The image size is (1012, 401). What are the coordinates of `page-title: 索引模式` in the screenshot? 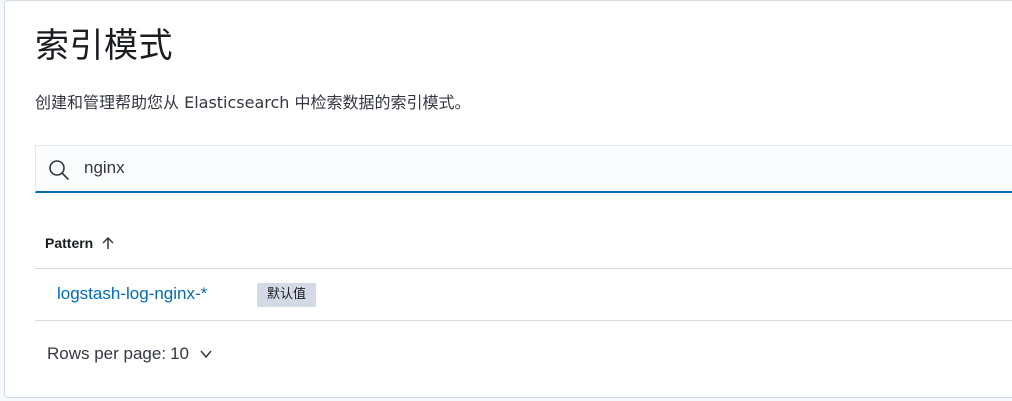 It's located at (104, 46).